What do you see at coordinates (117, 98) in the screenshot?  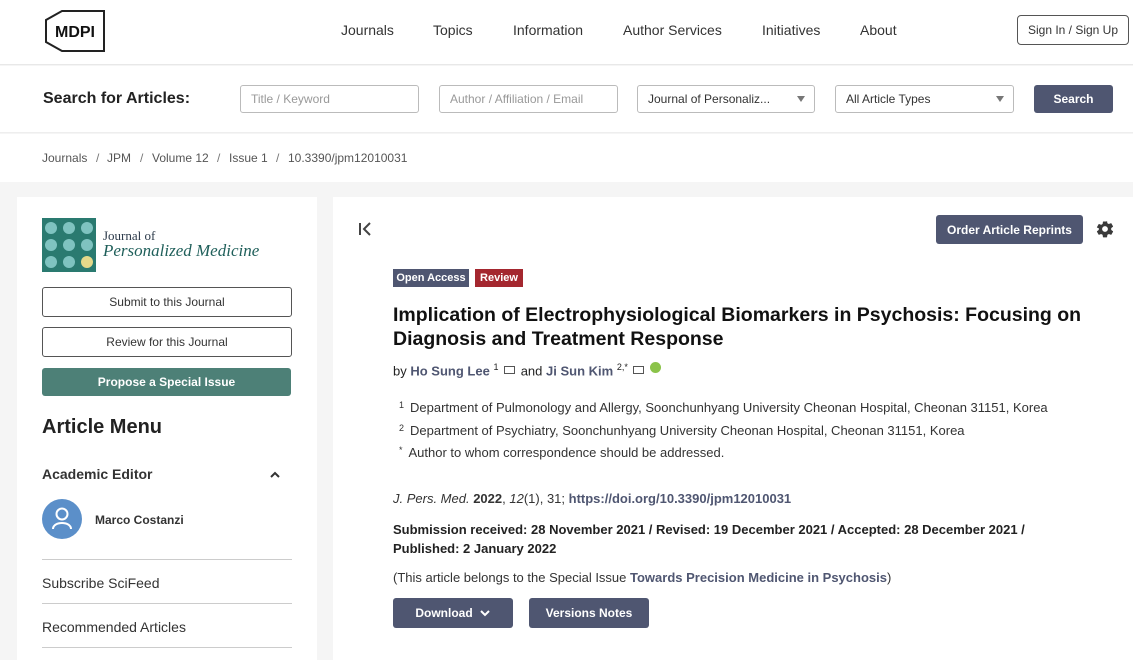 I see `search-label: Search for Articles:` at bounding box center [117, 98].